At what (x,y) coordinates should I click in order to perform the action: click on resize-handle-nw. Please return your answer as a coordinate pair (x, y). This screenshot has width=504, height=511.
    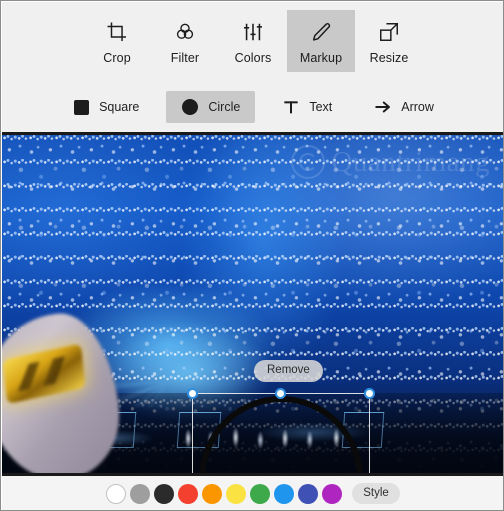
    Looking at the image, I should click on (192, 393).